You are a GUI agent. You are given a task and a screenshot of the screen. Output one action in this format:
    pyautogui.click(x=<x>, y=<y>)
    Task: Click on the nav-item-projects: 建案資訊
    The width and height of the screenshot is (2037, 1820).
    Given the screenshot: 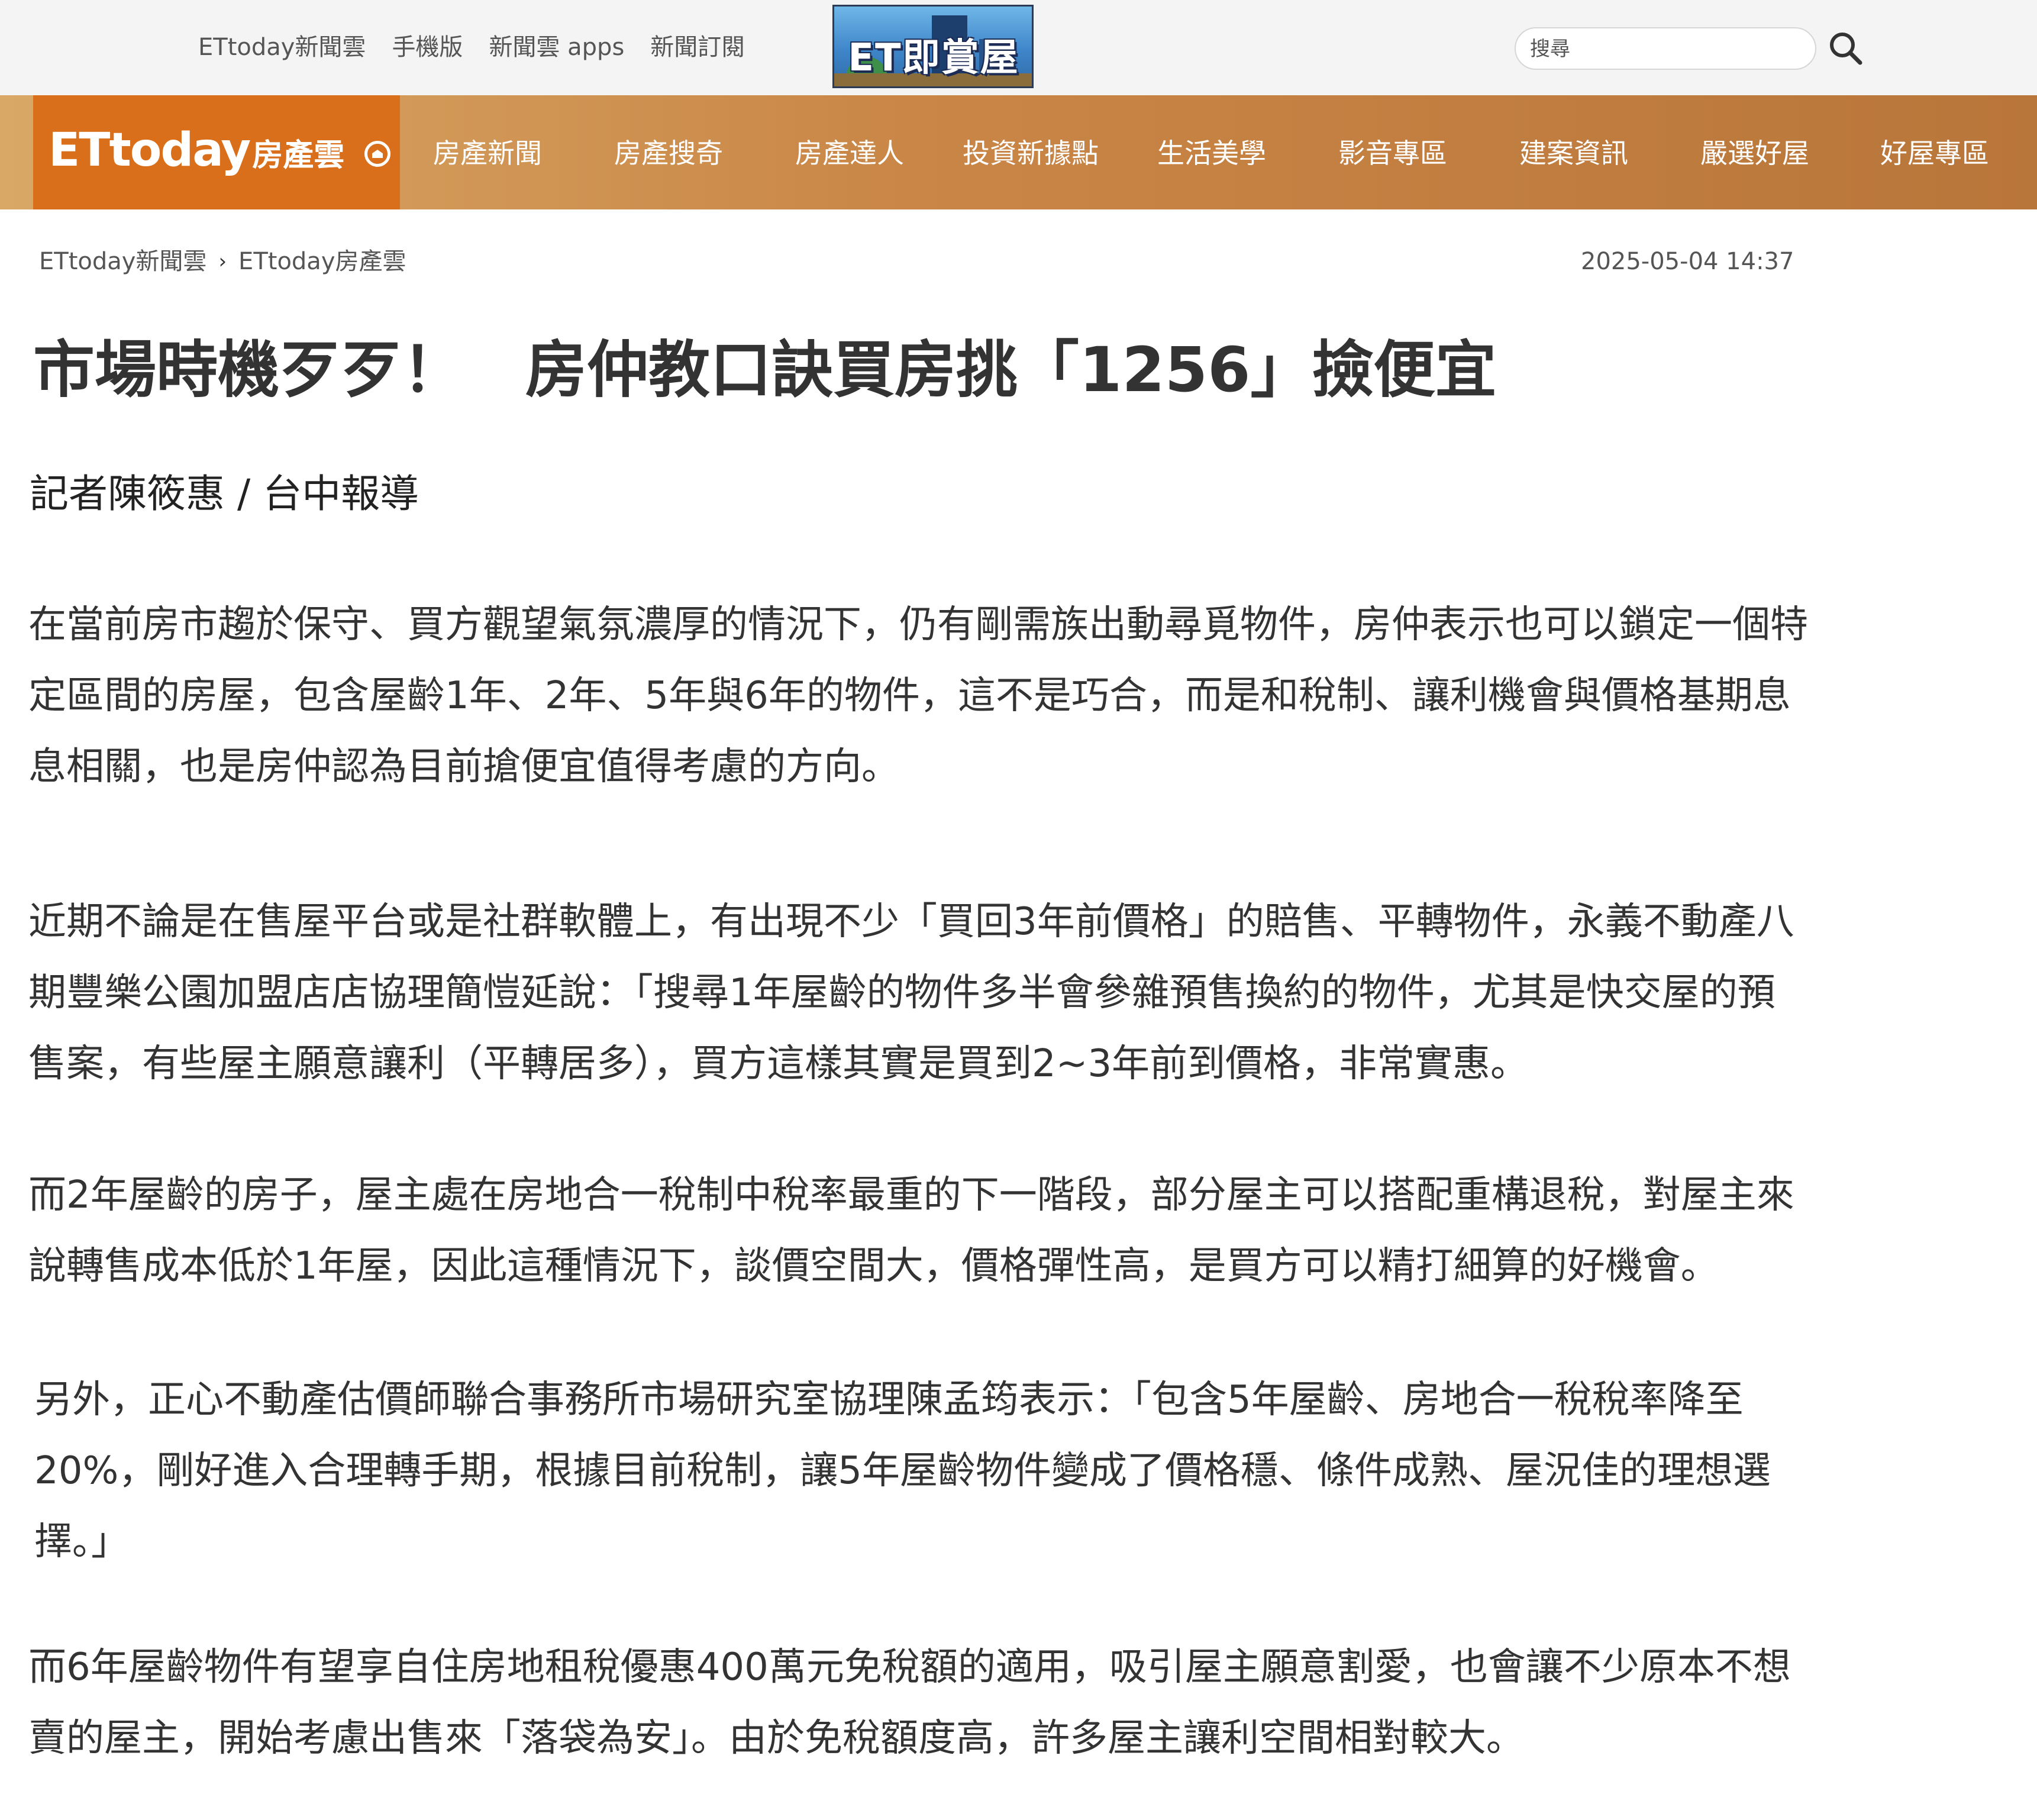 What is the action you would take?
    pyautogui.click(x=1573, y=153)
    